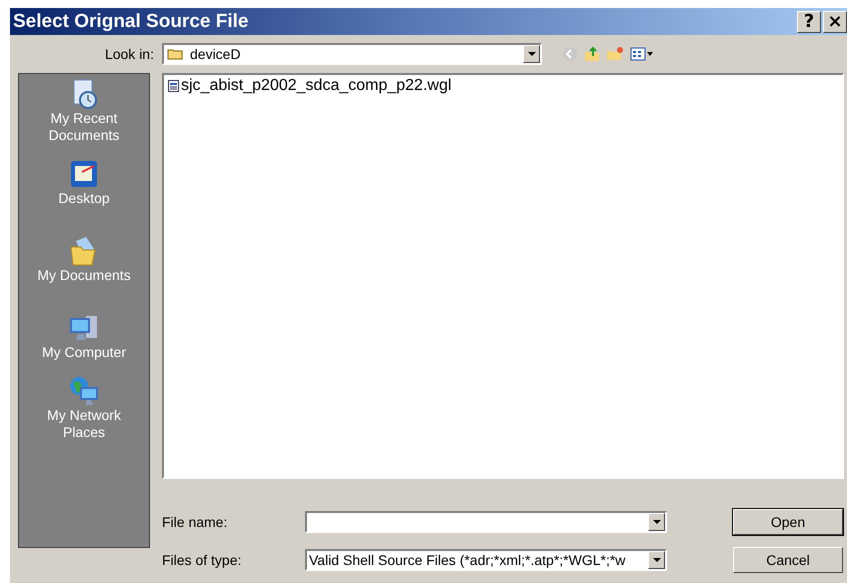 The height and width of the screenshot is (583, 847). Describe the element at coordinates (195, 522) in the screenshot. I see `file-name-label: File name:` at that location.